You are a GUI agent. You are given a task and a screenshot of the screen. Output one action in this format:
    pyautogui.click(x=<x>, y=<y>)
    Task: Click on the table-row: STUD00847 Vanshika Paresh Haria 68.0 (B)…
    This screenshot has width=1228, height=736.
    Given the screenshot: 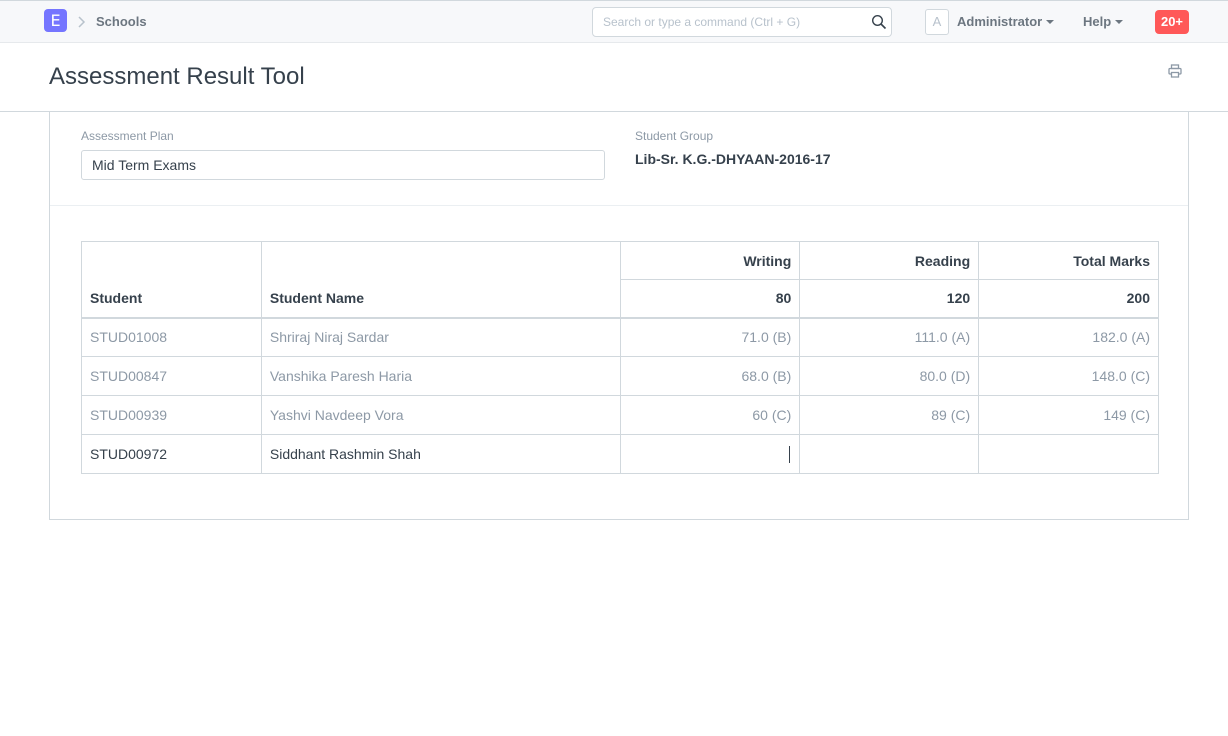 What is the action you would take?
    pyautogui.click(x=620, y=376)
    